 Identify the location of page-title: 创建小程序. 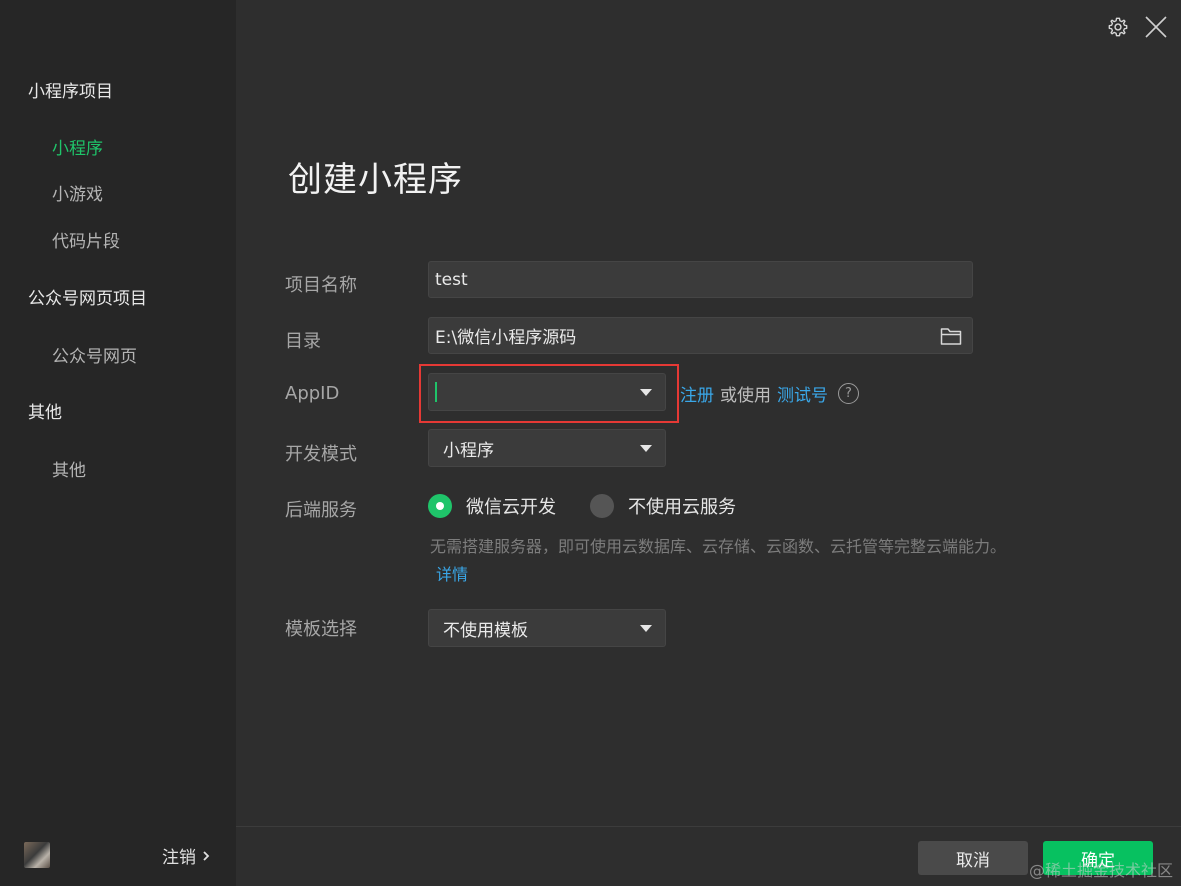
(375, 180).